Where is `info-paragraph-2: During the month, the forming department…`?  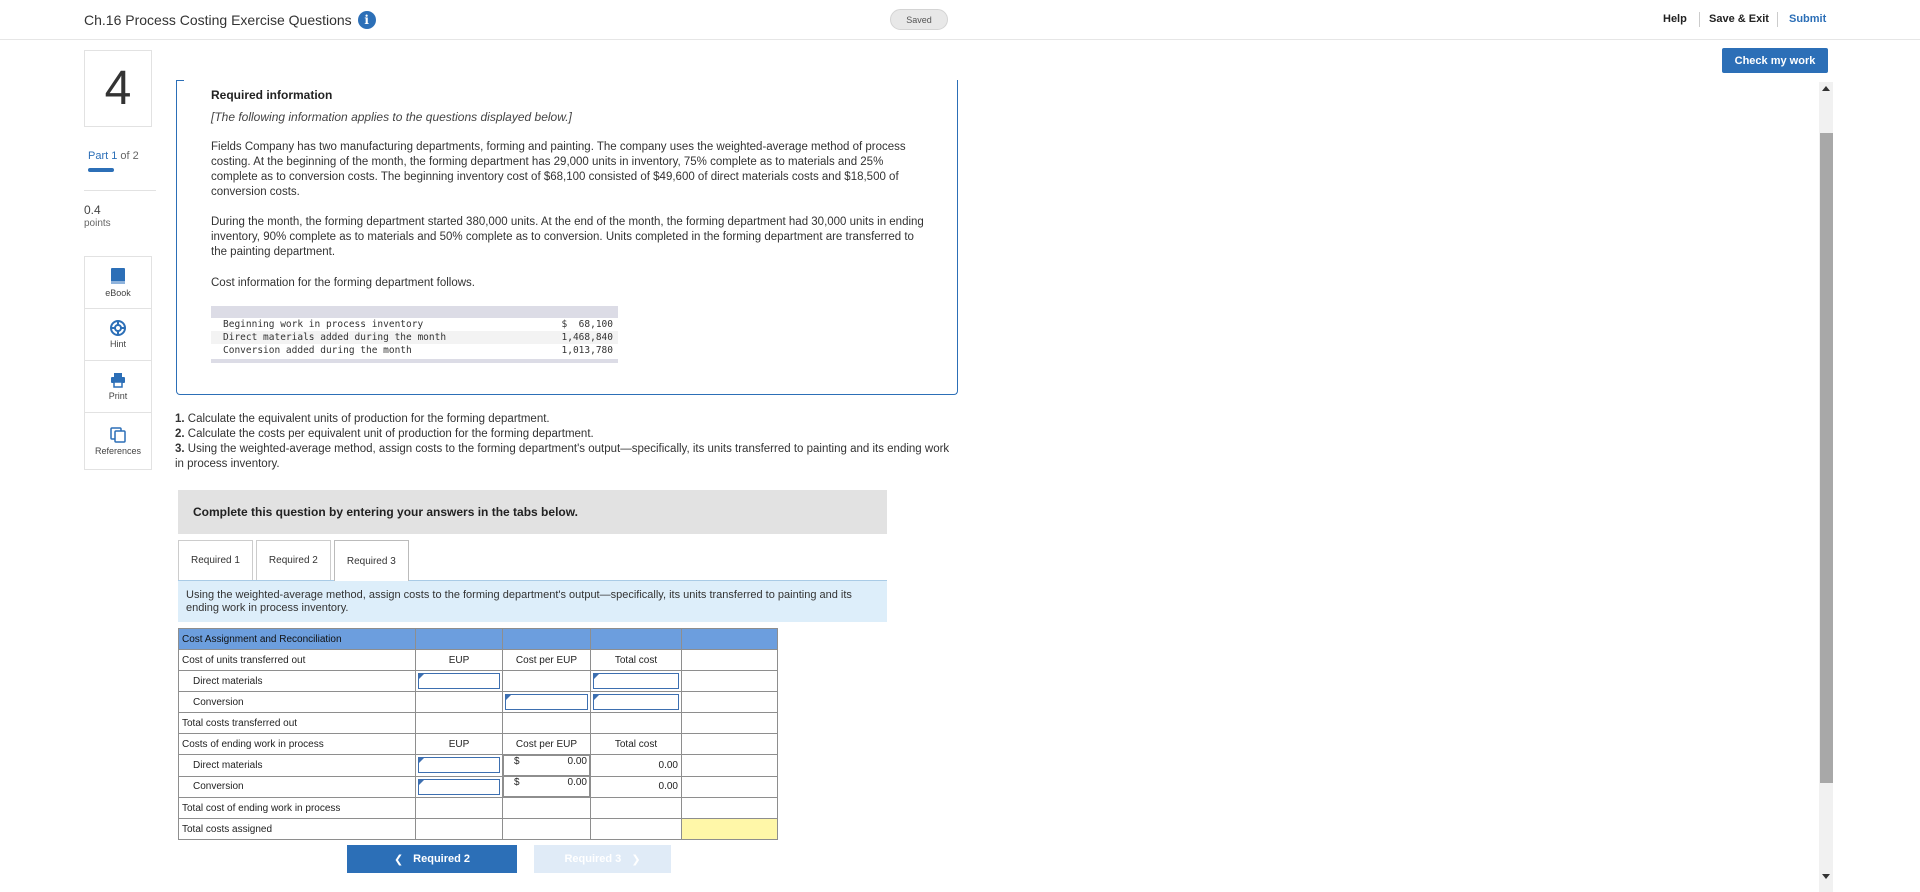 info-paragraph-2: During the month, the forming department… is located at coordinates (567, 237).